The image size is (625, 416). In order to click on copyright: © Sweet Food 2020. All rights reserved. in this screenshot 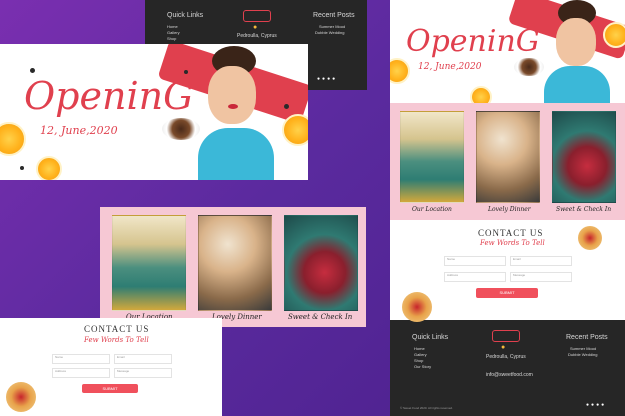, I will do `click(426, 408)`.